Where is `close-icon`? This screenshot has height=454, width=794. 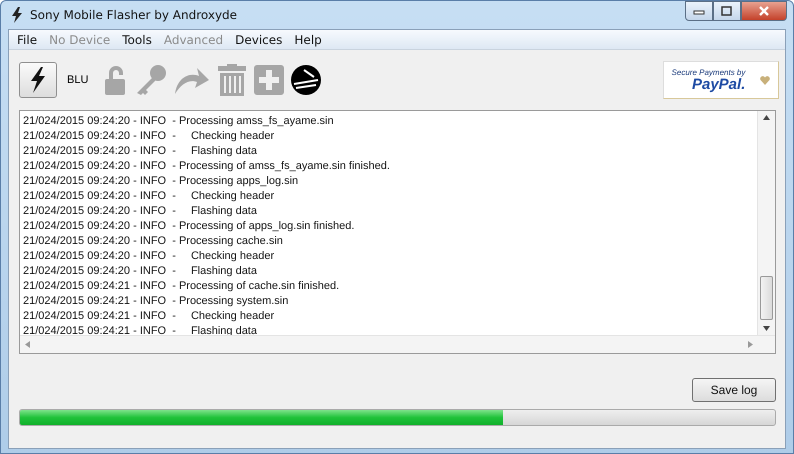
close-icon is located at coordinates (764, 11).